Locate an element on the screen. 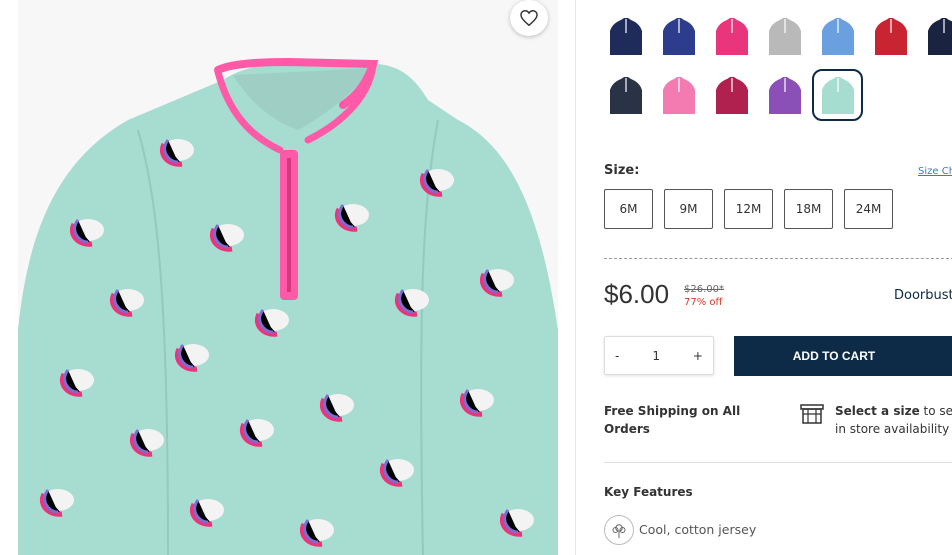 Image resolution: width=952 pixels, height=555 pixels. size-options: 6M 9M 12M 18M 24M is located at coordinates (748, 209).